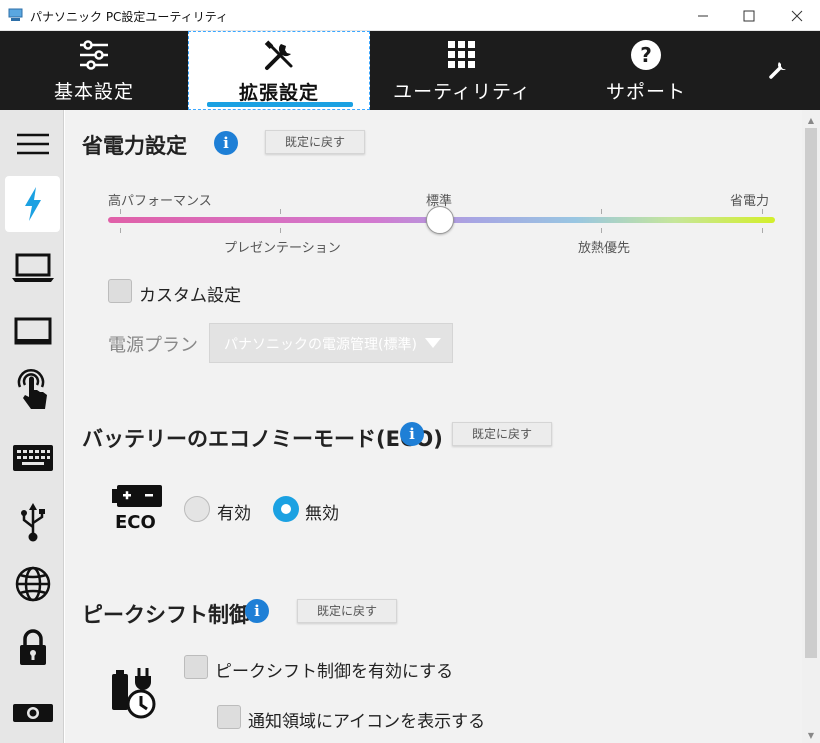  What do you see at coordinates (190, 296) in the screenshot?
I see `custom-settings-label: カスタム設定` at bounding box center [190, 296].